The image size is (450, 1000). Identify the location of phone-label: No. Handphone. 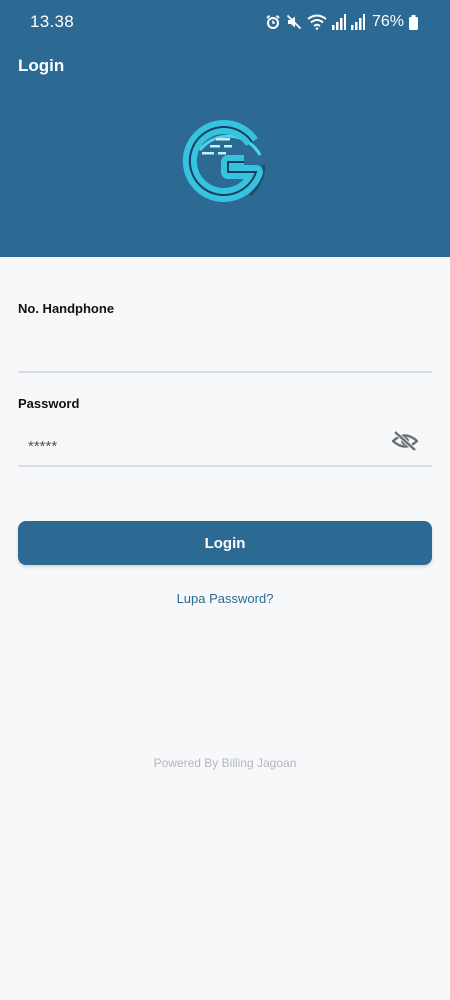
(66, 308).